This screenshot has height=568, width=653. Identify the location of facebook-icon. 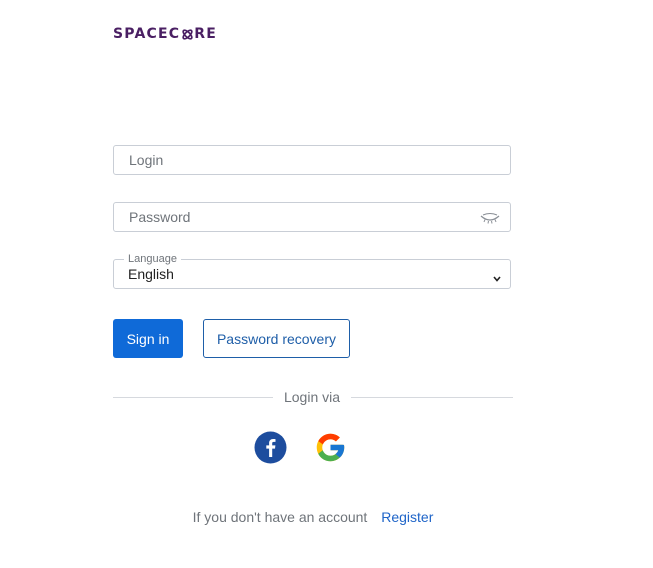
(270, 447).